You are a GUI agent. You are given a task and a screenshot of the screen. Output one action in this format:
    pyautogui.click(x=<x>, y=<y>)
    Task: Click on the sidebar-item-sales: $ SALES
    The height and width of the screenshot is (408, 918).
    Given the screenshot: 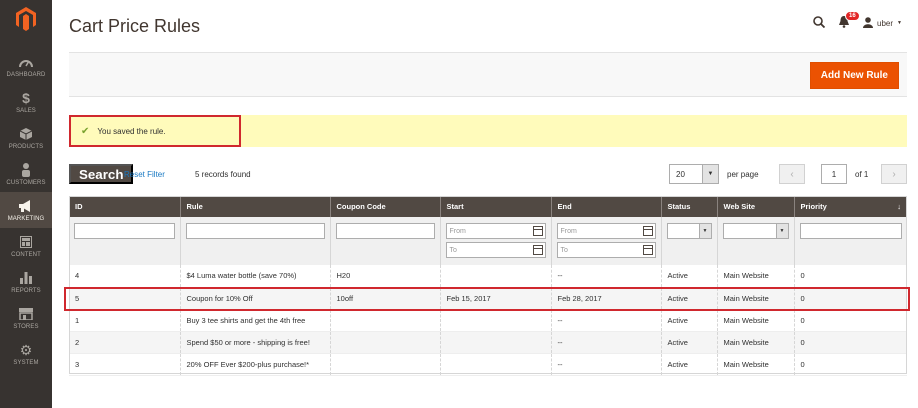 What is the action you would take?
    pyautogui.click(x=26, y=102)
    